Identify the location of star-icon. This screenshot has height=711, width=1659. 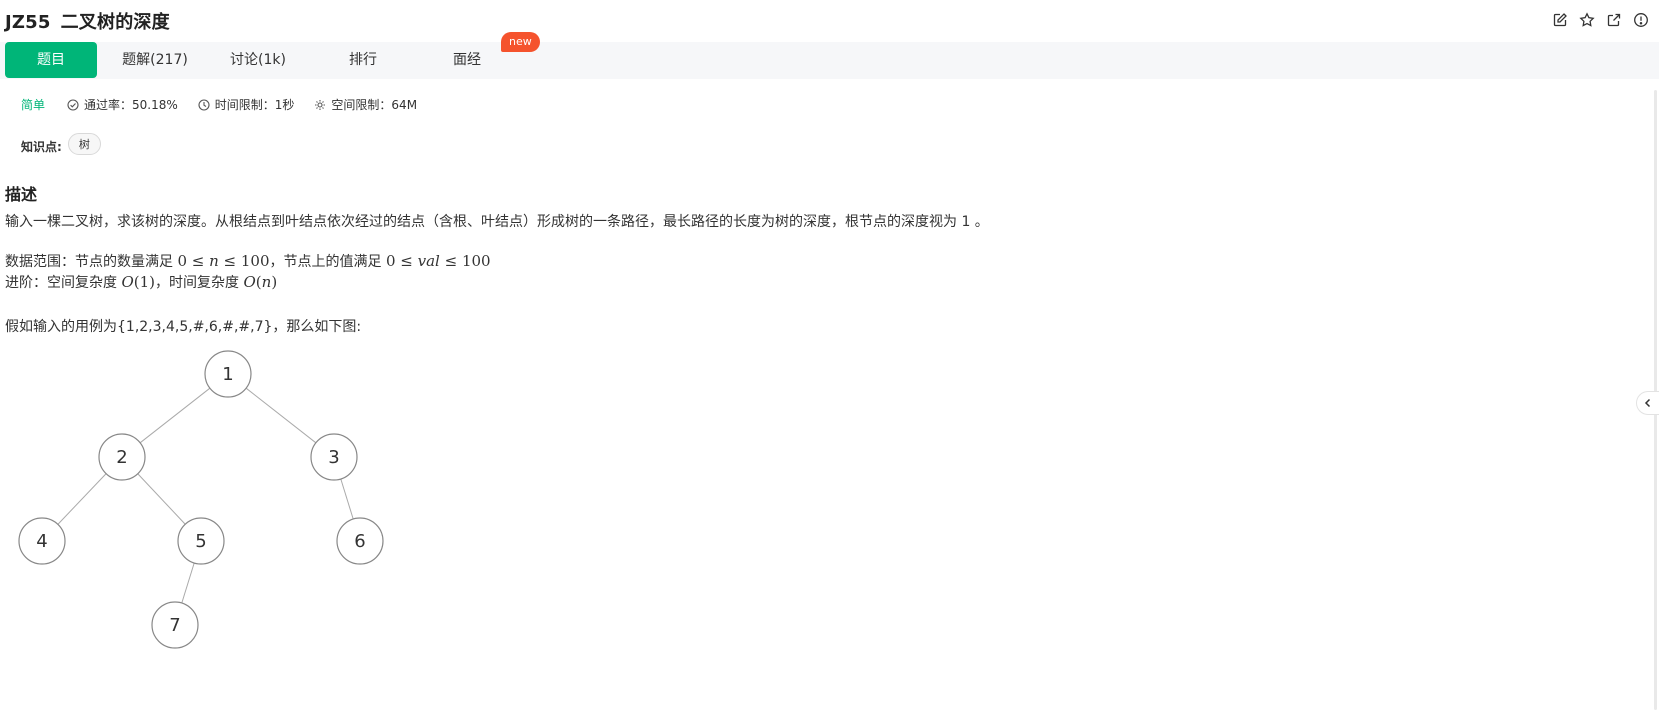
(1587, 20).